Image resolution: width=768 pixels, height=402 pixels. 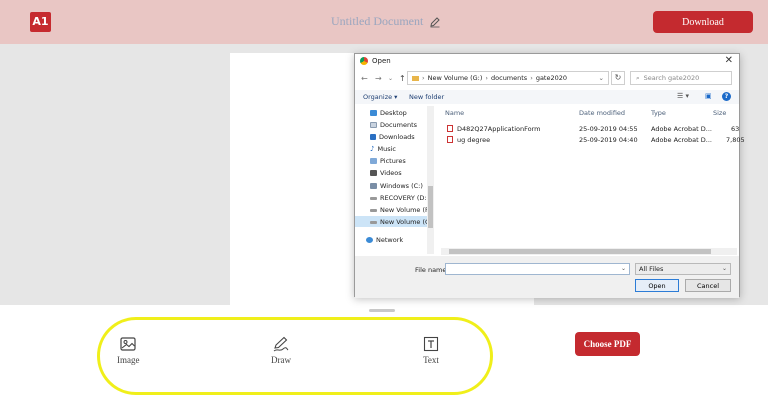 What do you see at coordinates (373, 113) in the screenshot?
I see `desktop-icon` at bounding box center [373, 113].